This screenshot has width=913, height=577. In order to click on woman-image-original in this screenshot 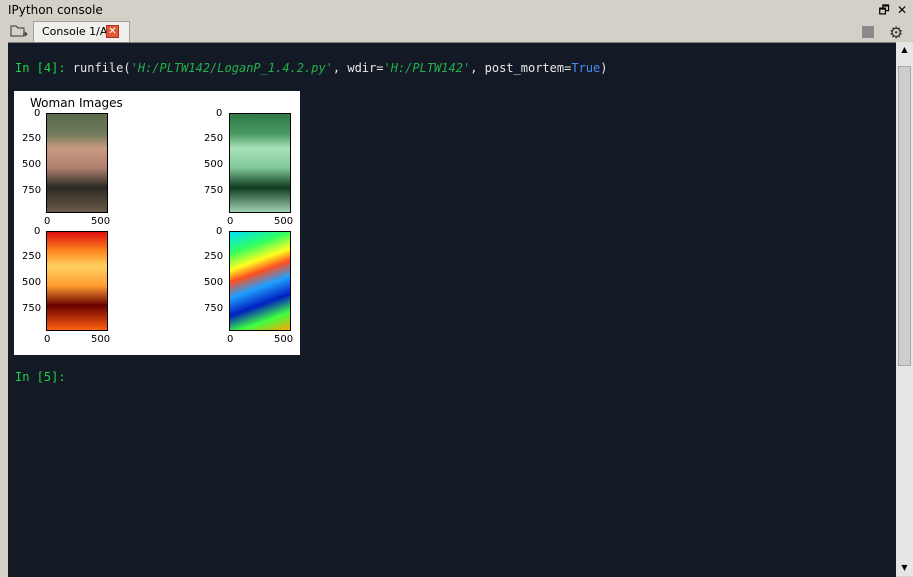, I will do `click(77, 163)`.